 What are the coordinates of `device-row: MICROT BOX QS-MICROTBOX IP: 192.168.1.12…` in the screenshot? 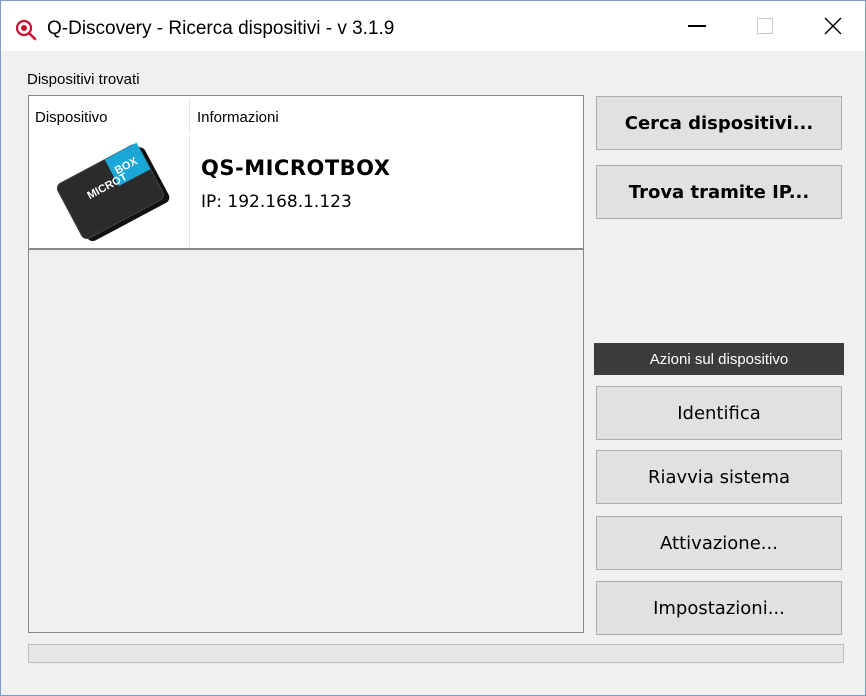 It's located at (306, 193).